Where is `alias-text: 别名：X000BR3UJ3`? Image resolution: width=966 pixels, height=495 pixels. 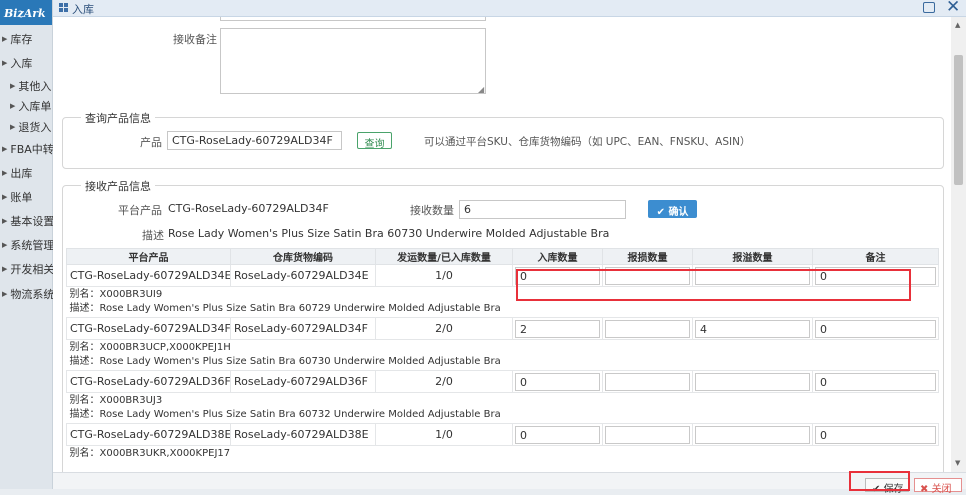 alias-text: 别名：X000BR3UJ3 is located at coordinates (116, 400).